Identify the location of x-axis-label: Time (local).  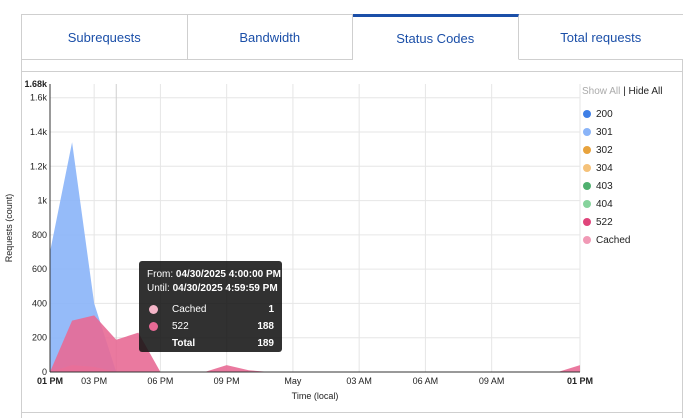
(315, 396).